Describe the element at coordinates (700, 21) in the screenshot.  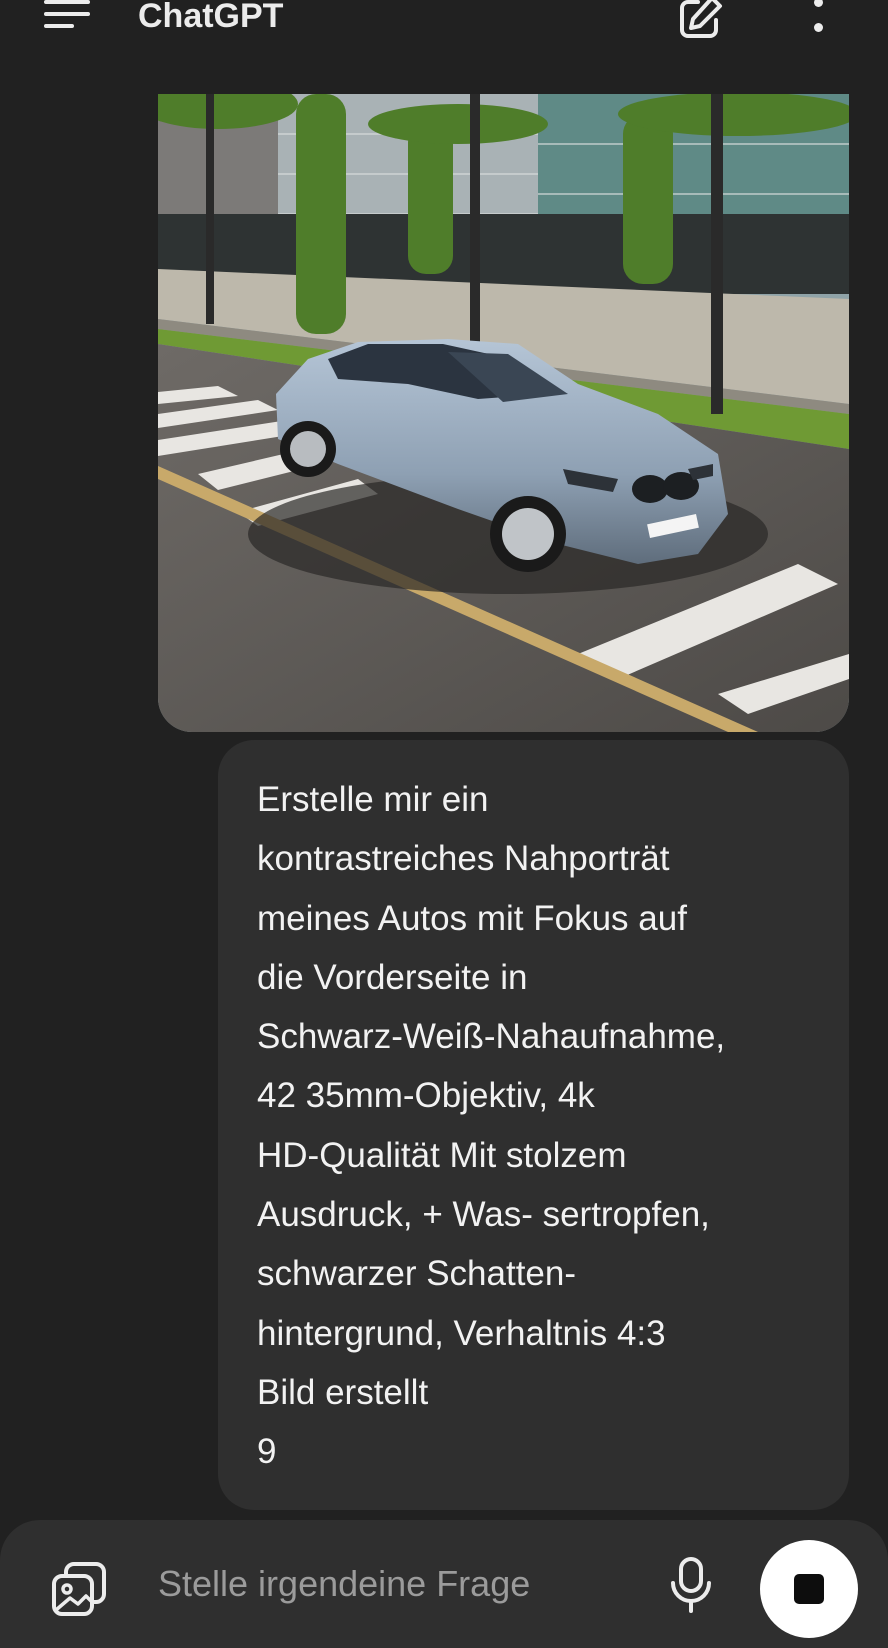
I see `edit-pencil-icon` at that location.